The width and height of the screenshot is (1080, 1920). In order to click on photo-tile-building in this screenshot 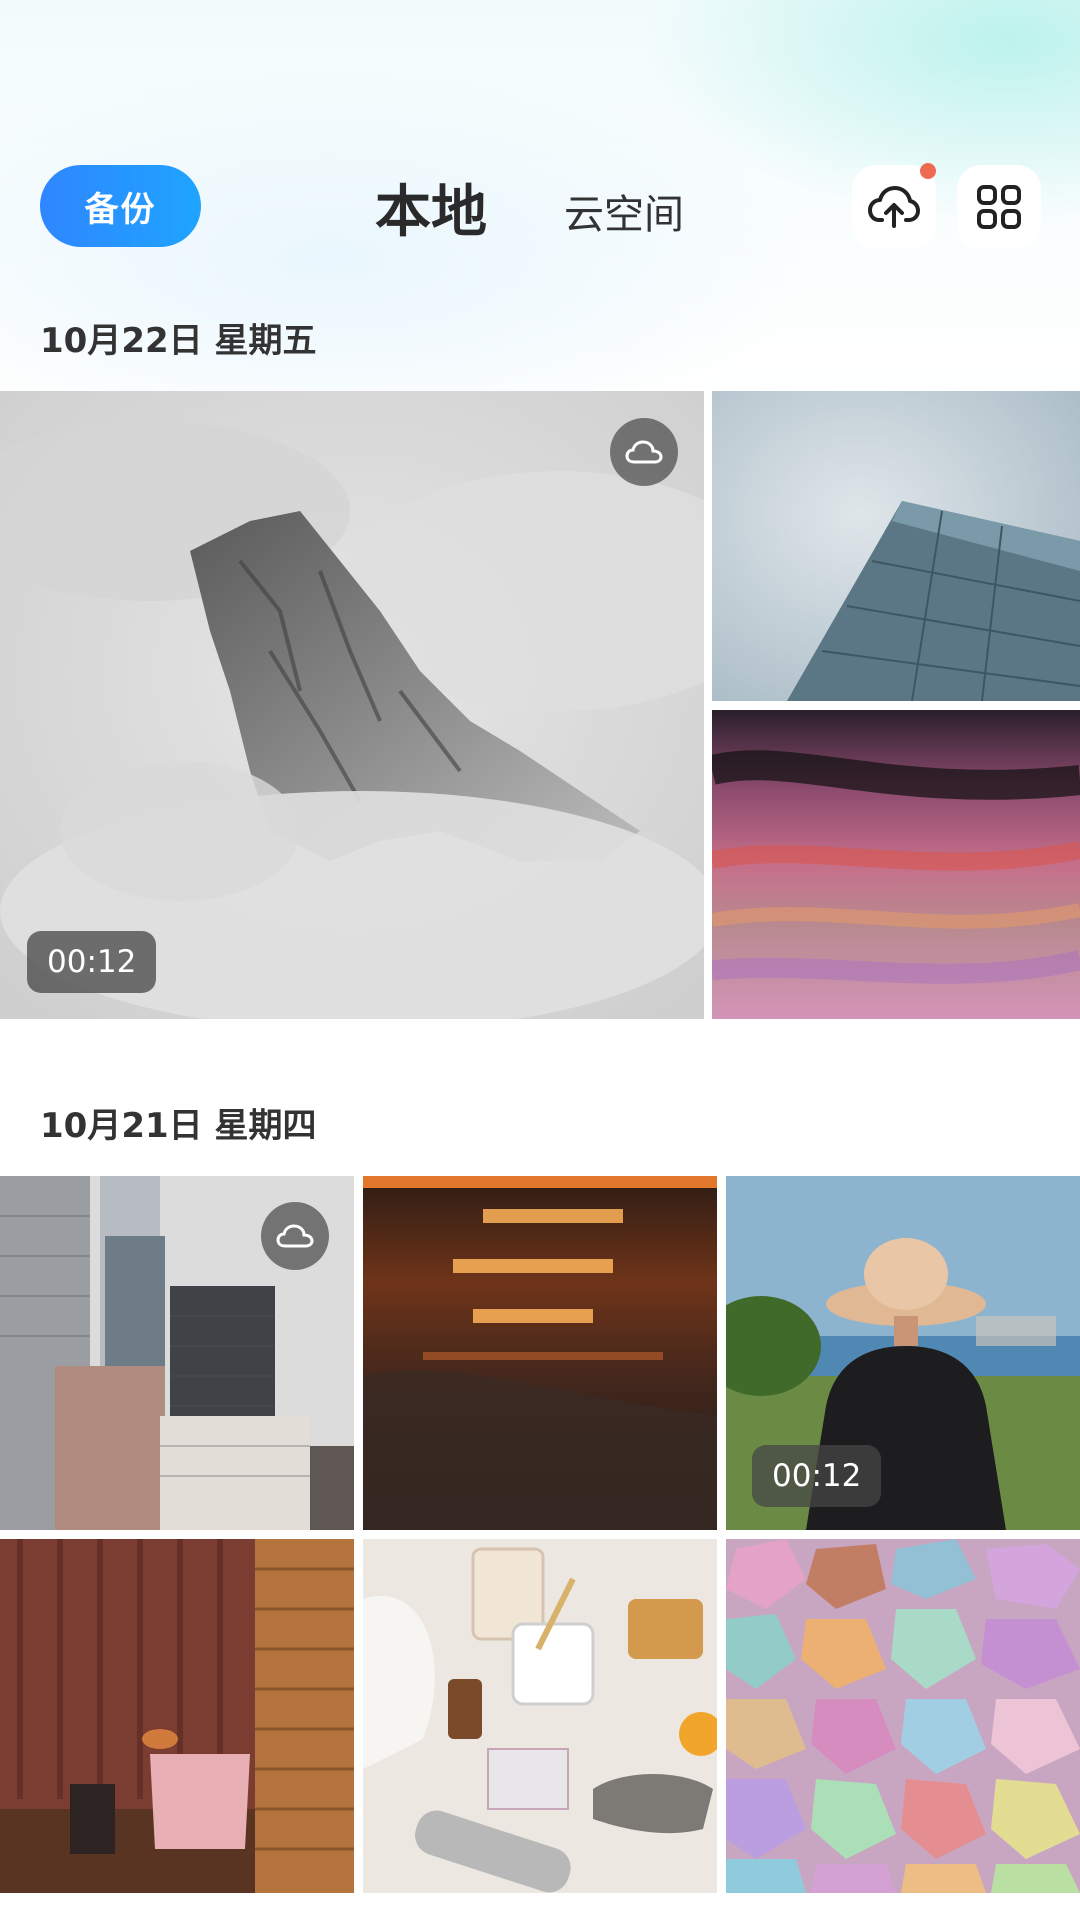, I will do `click(896, 546)`.